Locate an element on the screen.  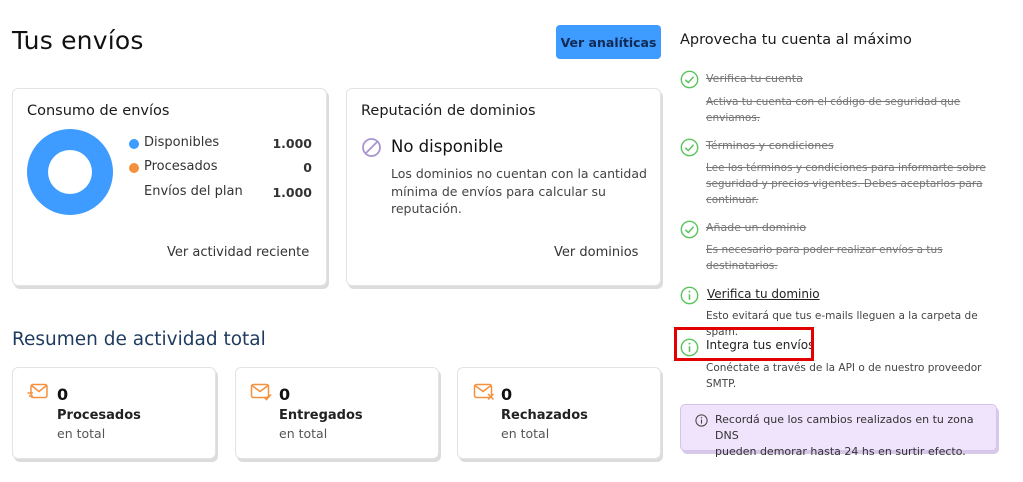
stat-sub-processed: en total is located at coordinates (81, 433).